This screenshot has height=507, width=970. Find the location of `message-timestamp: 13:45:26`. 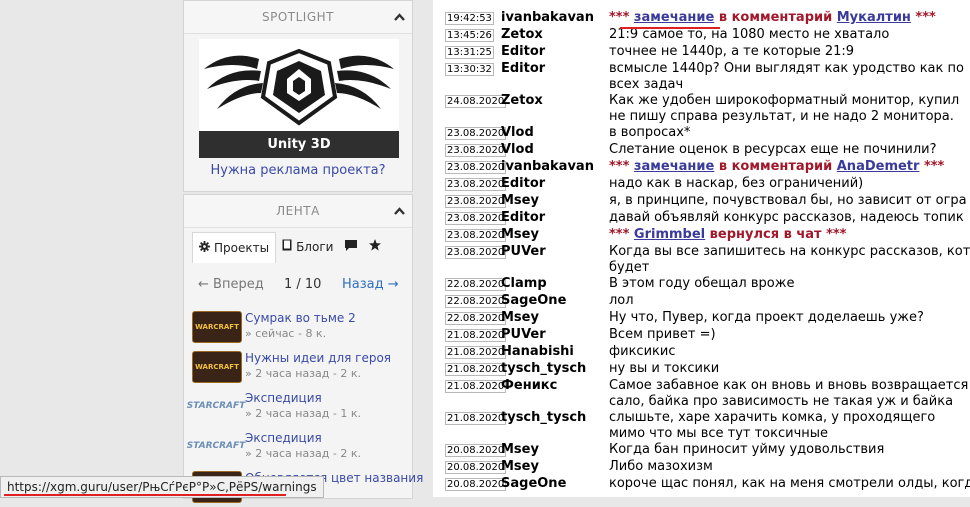

message-timestamp: 13:45:26 is located at coordinates (469, 35).